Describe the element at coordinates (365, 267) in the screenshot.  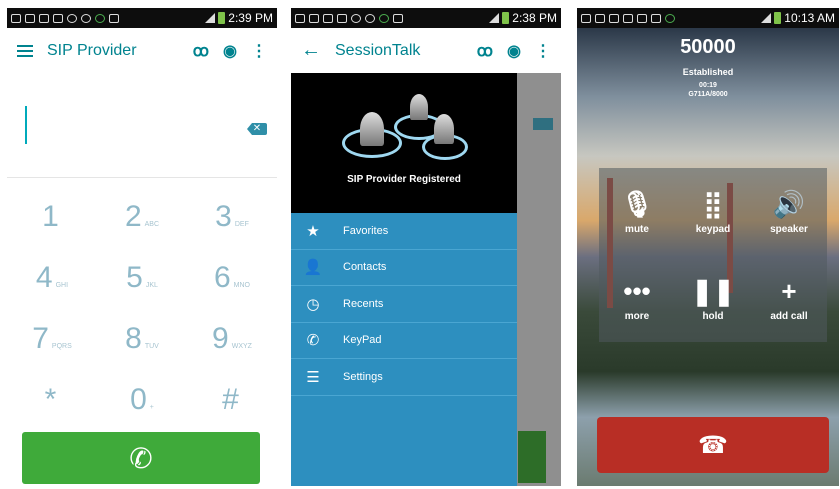
I see `drawer-item-label: Contacts` at that location.